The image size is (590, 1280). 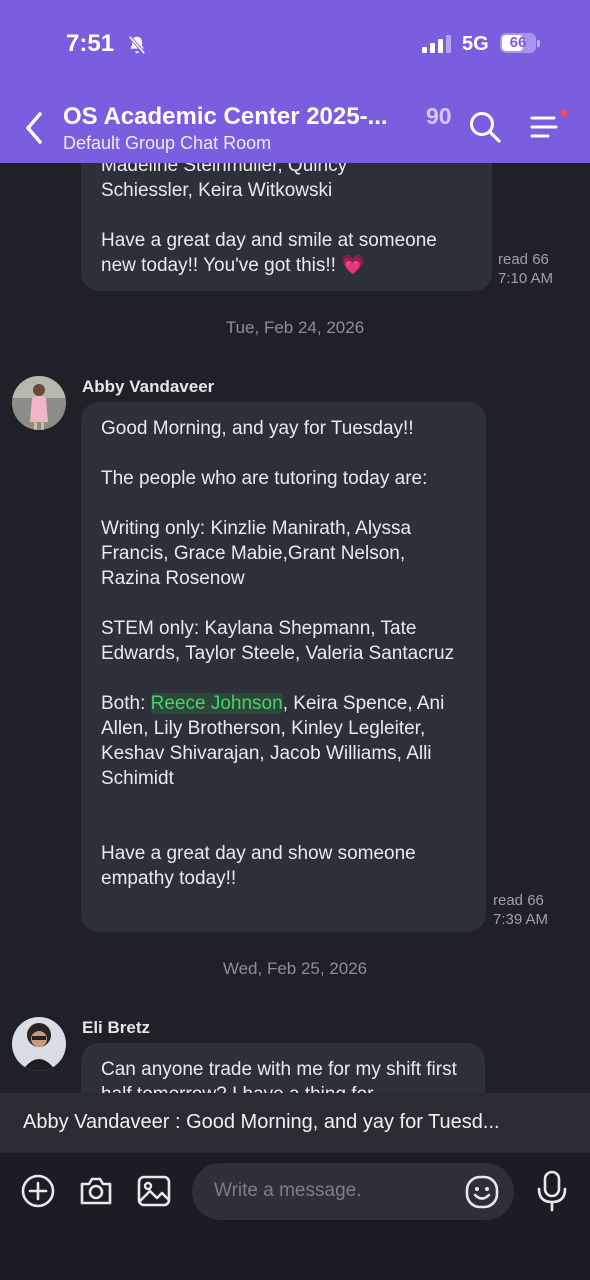 I want to click on search-icon, so click(x=485, y=127).